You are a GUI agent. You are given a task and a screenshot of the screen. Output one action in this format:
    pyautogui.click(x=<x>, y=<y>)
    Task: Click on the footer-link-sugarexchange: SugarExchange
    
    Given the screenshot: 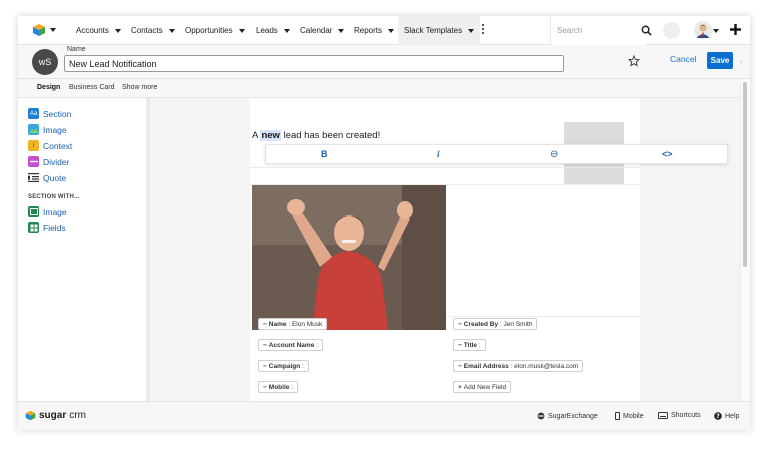 What is the action you would take?
    pyautogui.click(x=567, y=416)
    